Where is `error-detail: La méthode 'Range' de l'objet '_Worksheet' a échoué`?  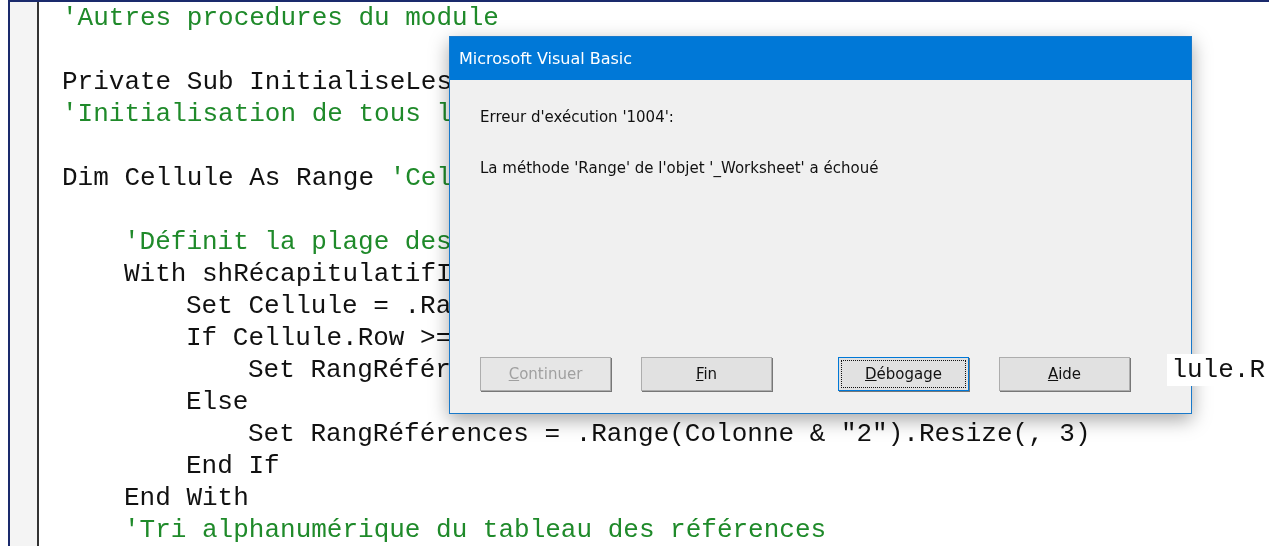
error-detail: La méthode 'Range' de l'objet '_Worksheet' a échoué is located at coordinates (680, 168).